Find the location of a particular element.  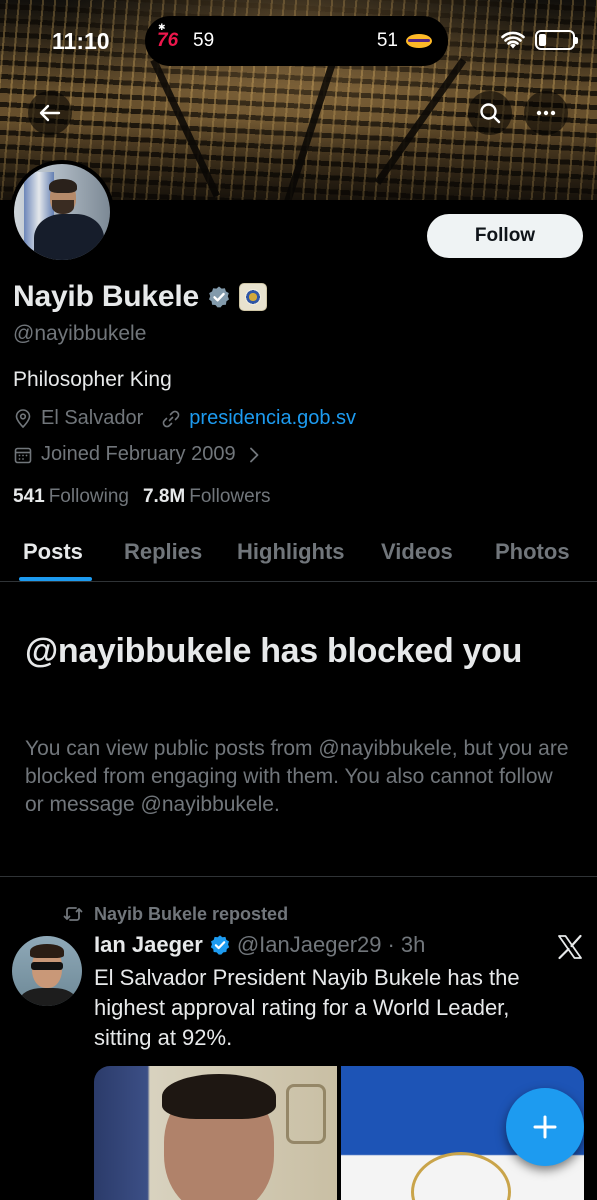

profile-location: El Salvador is located at coordinates (92, 418).